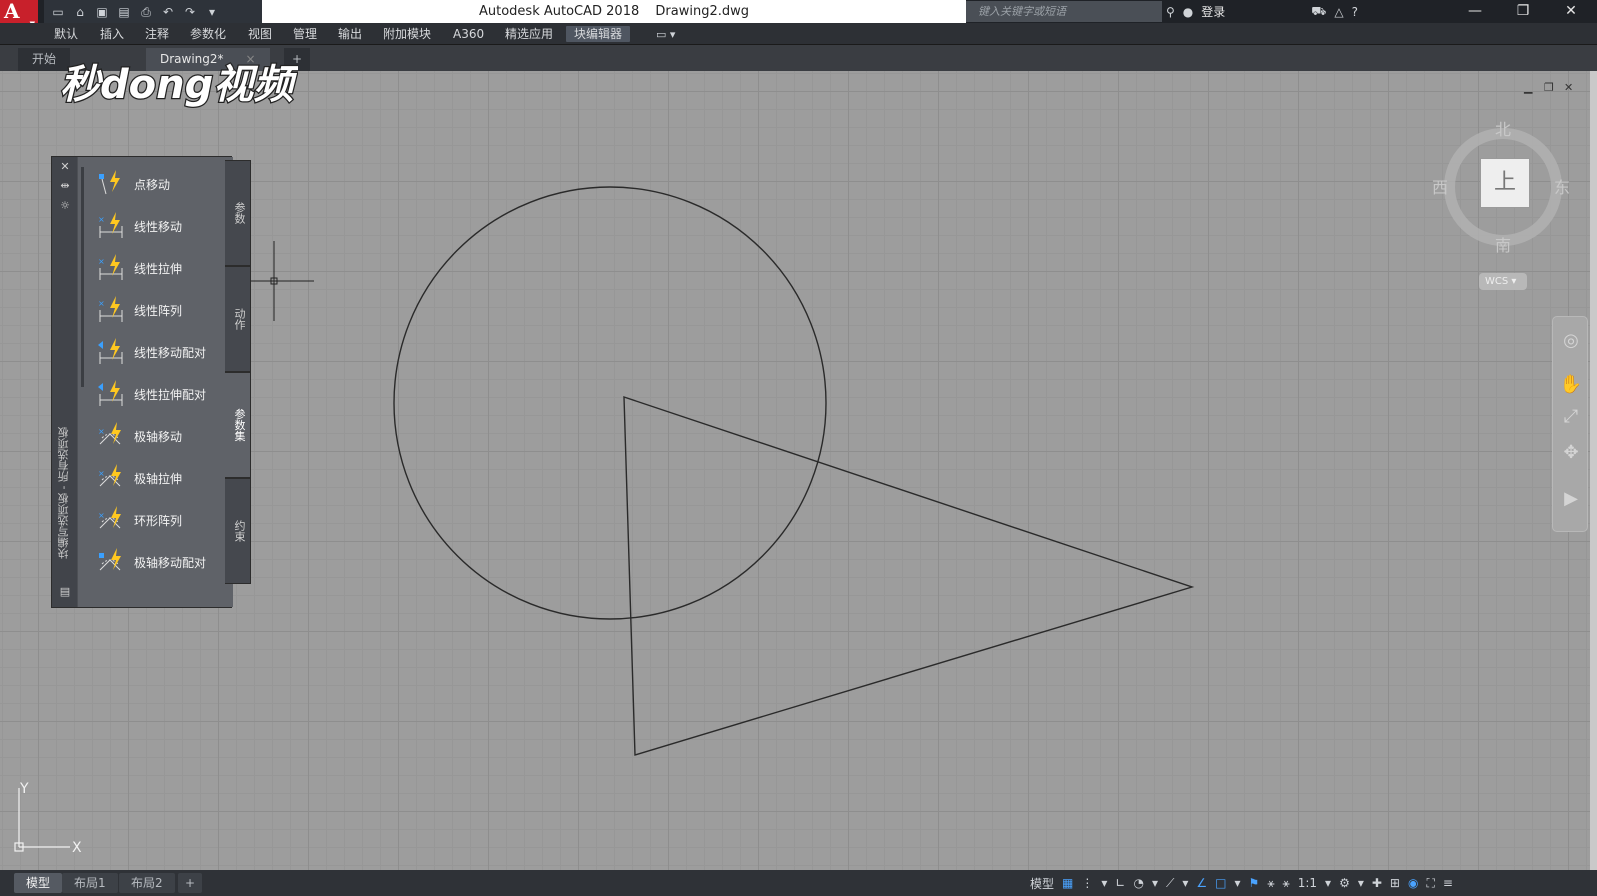 The height and width of the screenshot is (896, 1597). Describe the element at coordinates (162, 308) in the screenshot. I see `palette-item: × 线性阵列` at that location.